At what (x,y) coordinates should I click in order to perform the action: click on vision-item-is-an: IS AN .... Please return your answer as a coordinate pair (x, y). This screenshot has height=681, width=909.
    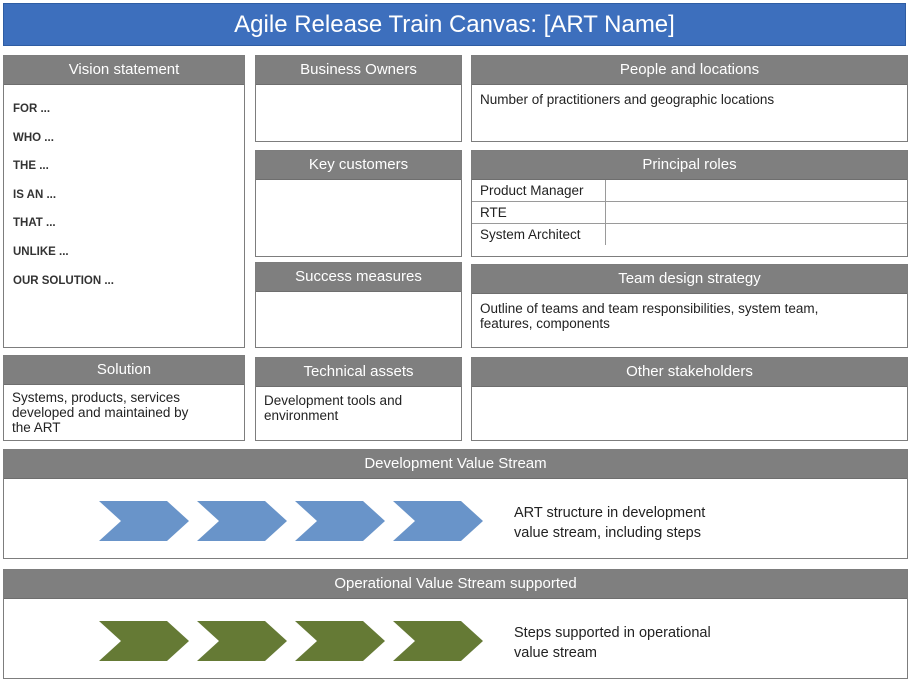
    Looking at the image, I should click on (35, 194).